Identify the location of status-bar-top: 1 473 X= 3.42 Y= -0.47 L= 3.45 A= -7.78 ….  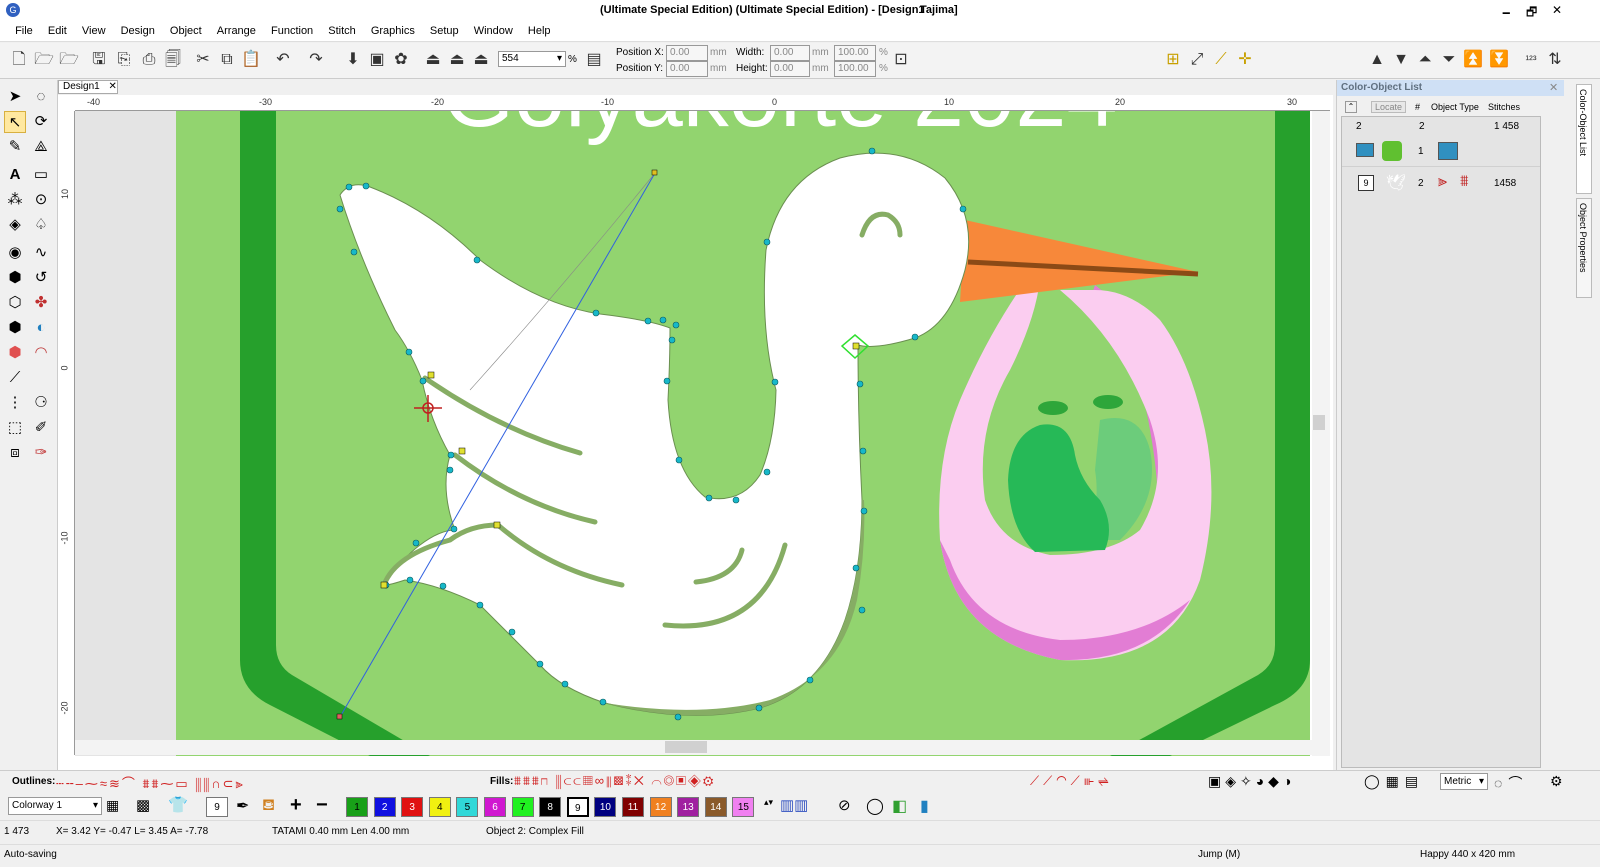
(800, 832).